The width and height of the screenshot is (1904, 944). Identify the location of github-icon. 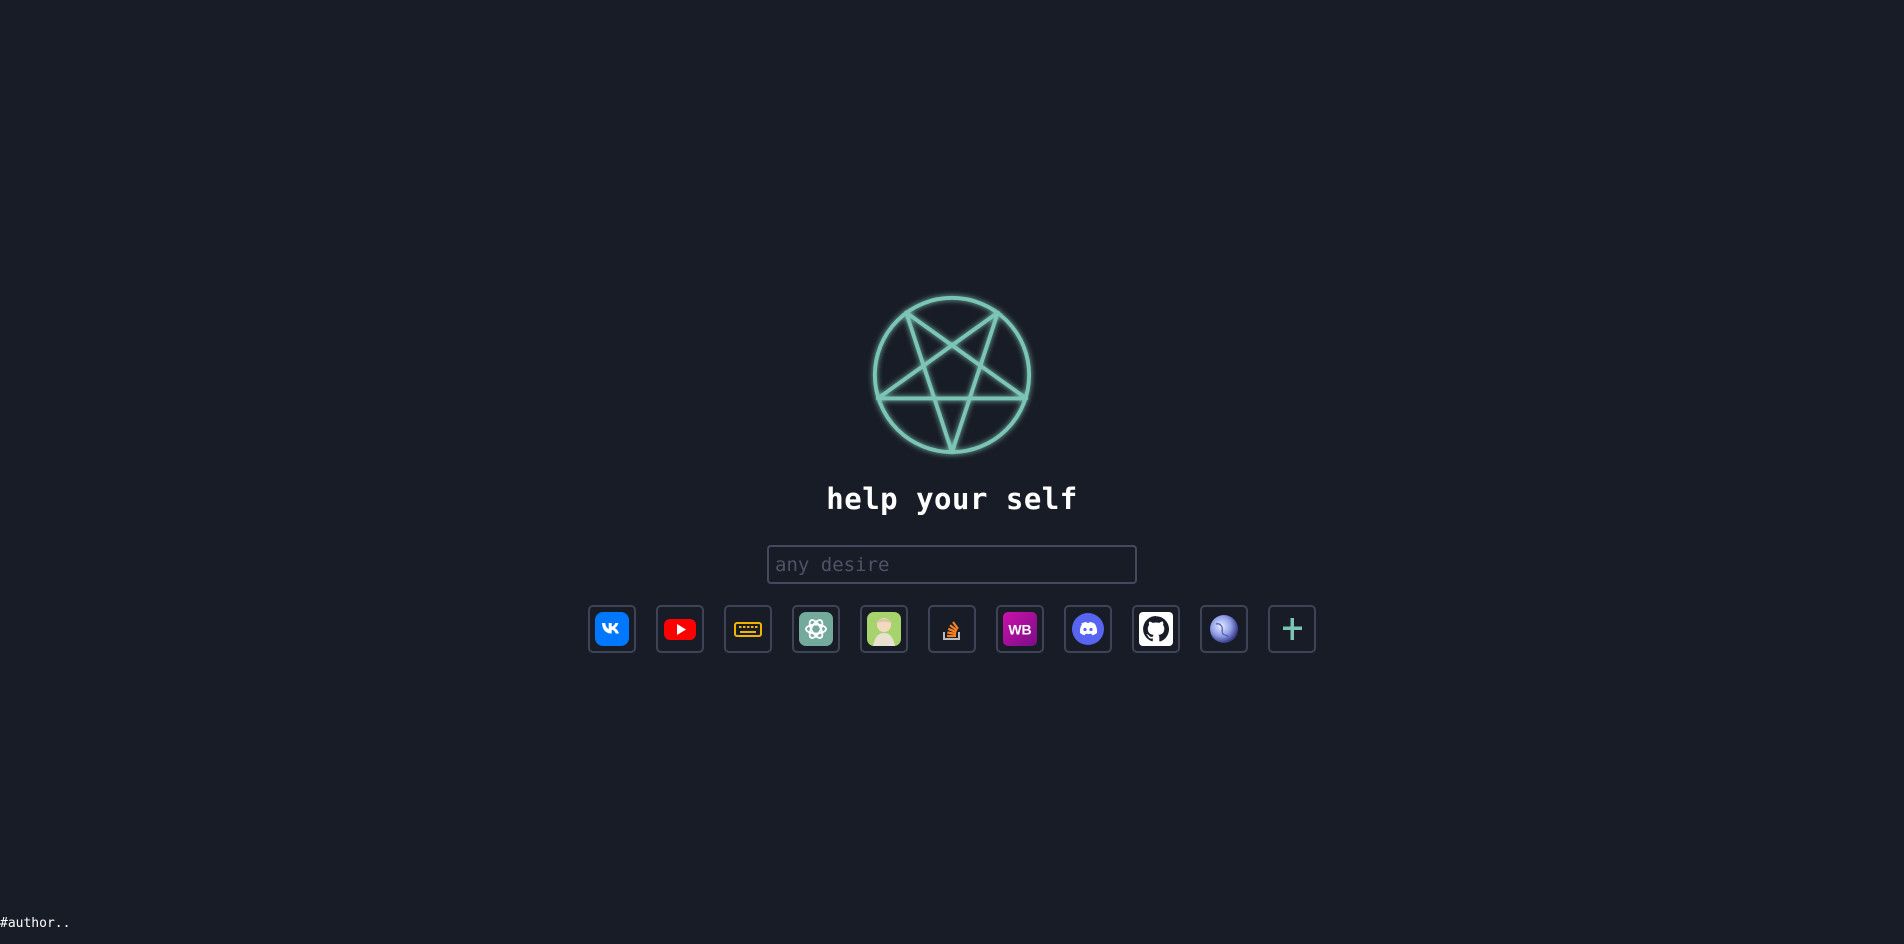
(1156, 629).